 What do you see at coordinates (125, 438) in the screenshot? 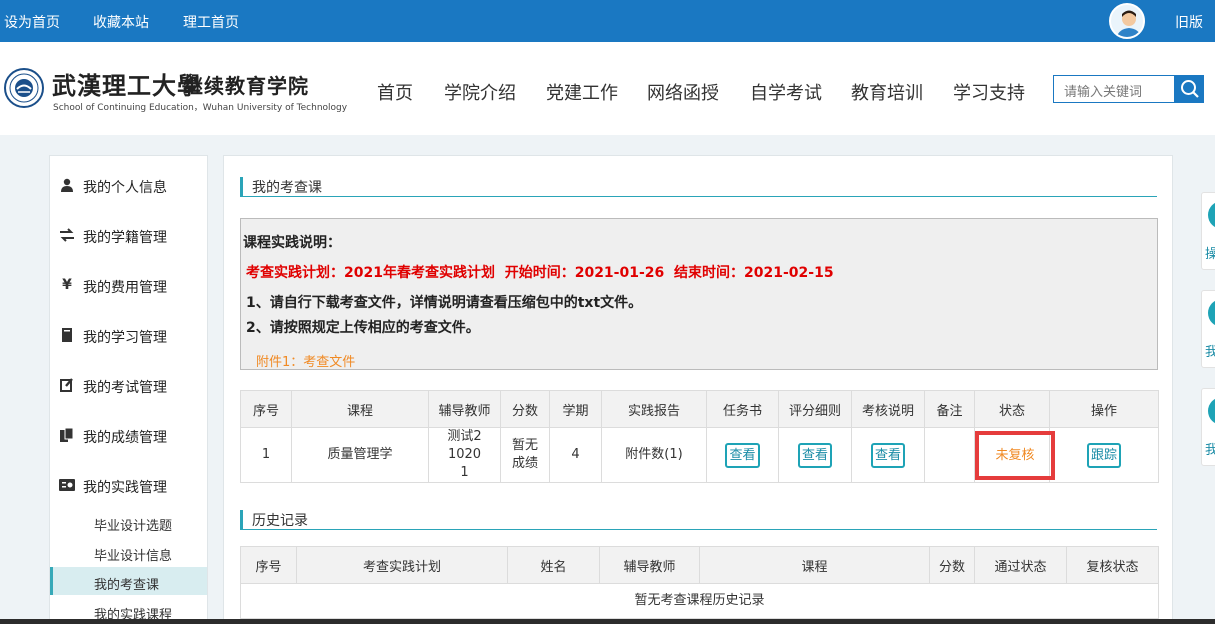
I see `sidebar-item-label: 我的成绩管理` at bounding box center [125, 438].